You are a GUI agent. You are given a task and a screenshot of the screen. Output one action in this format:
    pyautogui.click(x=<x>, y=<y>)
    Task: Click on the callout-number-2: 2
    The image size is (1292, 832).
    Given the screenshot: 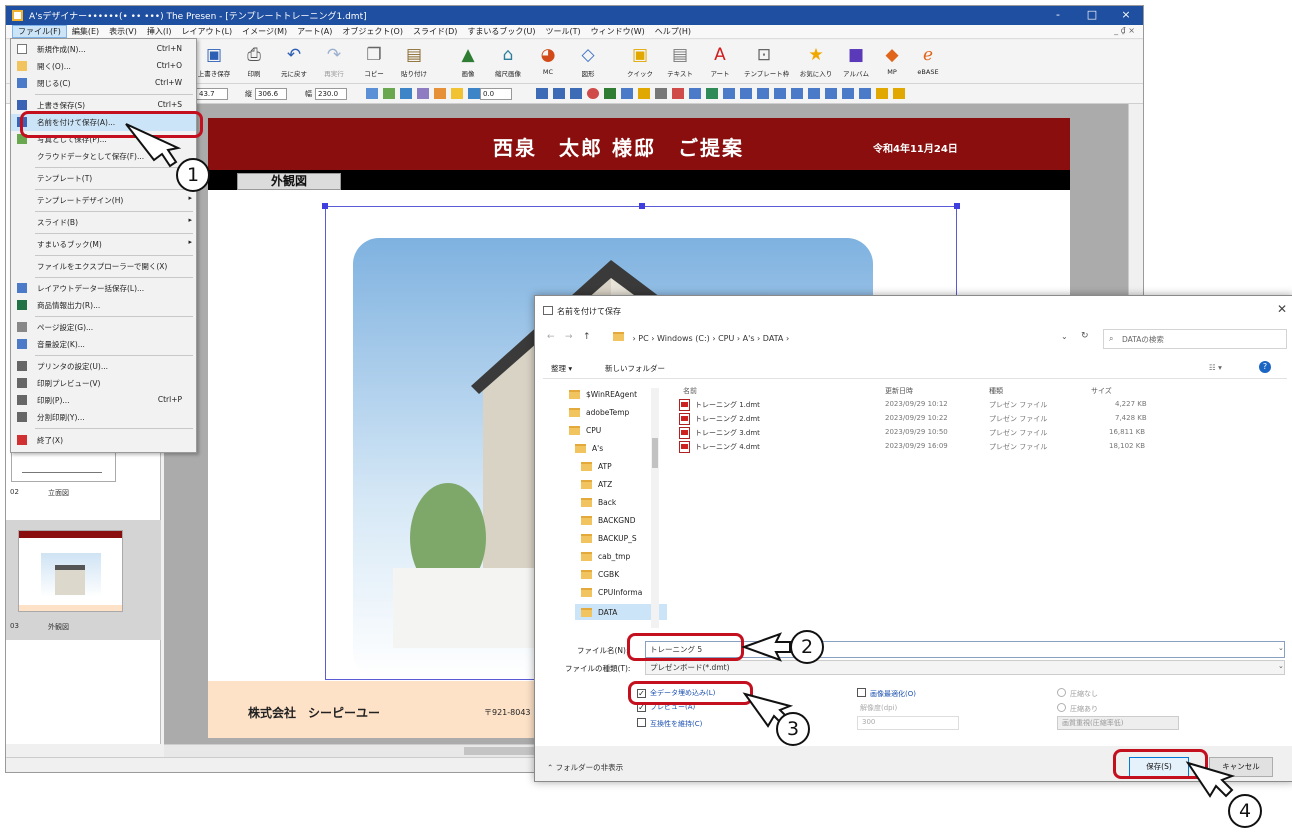 What is the action you would take?
    pyautogui.click(x=807, y=647)
    